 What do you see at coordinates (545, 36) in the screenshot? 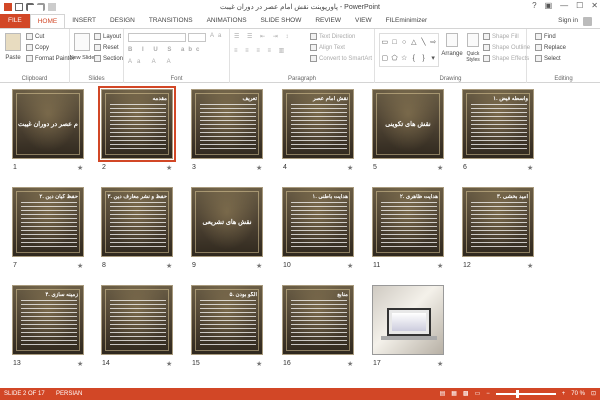
I see `find-button: Find` at bounding box center [545, 36].